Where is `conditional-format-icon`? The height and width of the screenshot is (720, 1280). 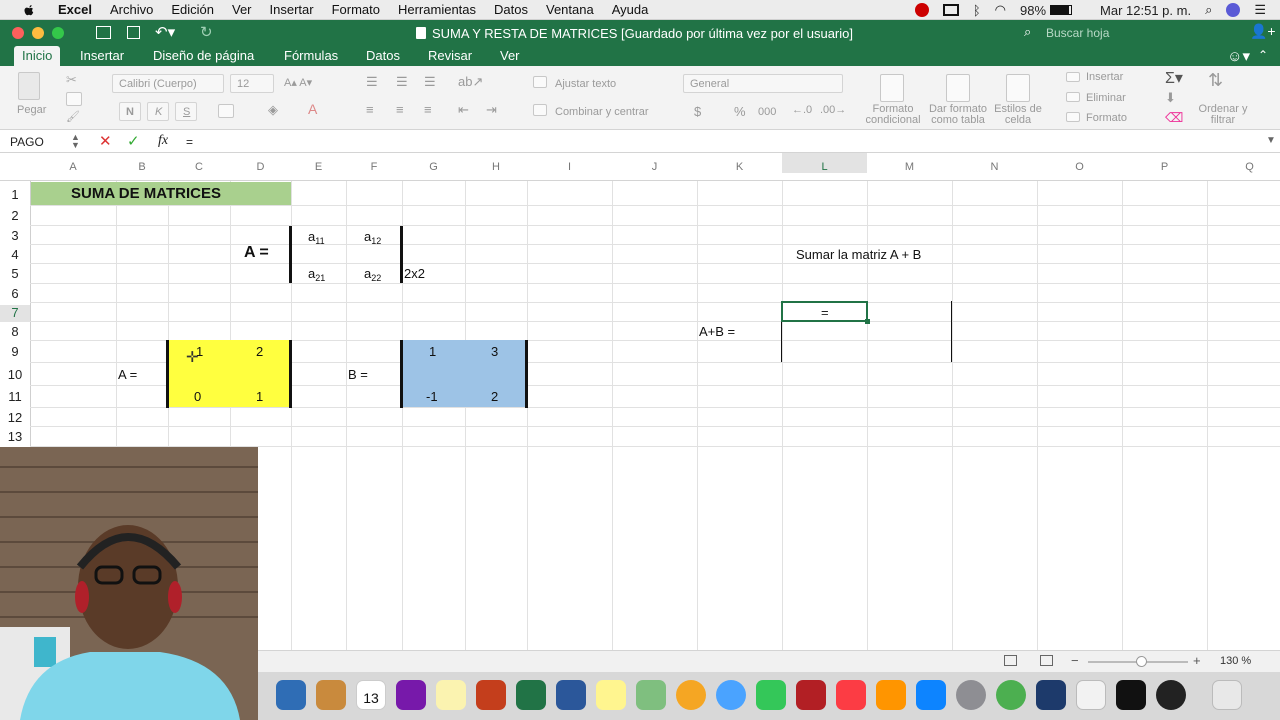
conditional-format-icon is located at coordinates (892, 88).